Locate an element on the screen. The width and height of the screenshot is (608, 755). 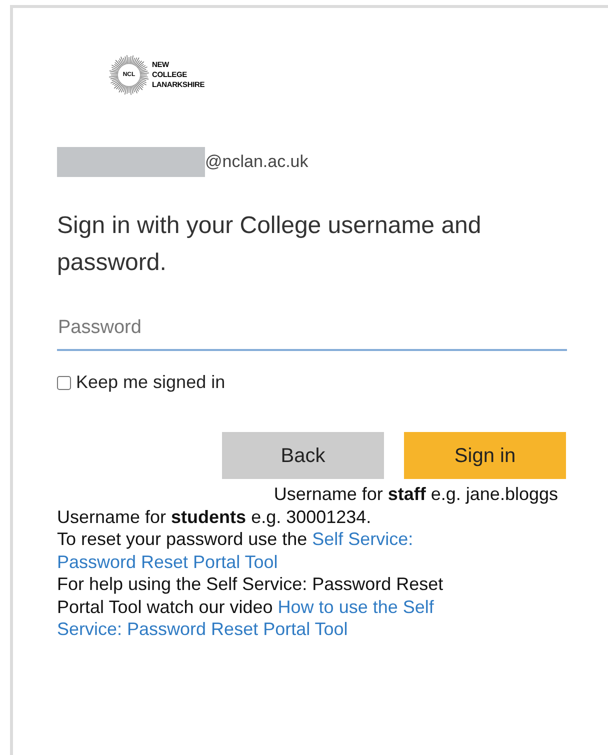
help-text: To reset your password use the Self Service: is located at coordinates (235, 539).